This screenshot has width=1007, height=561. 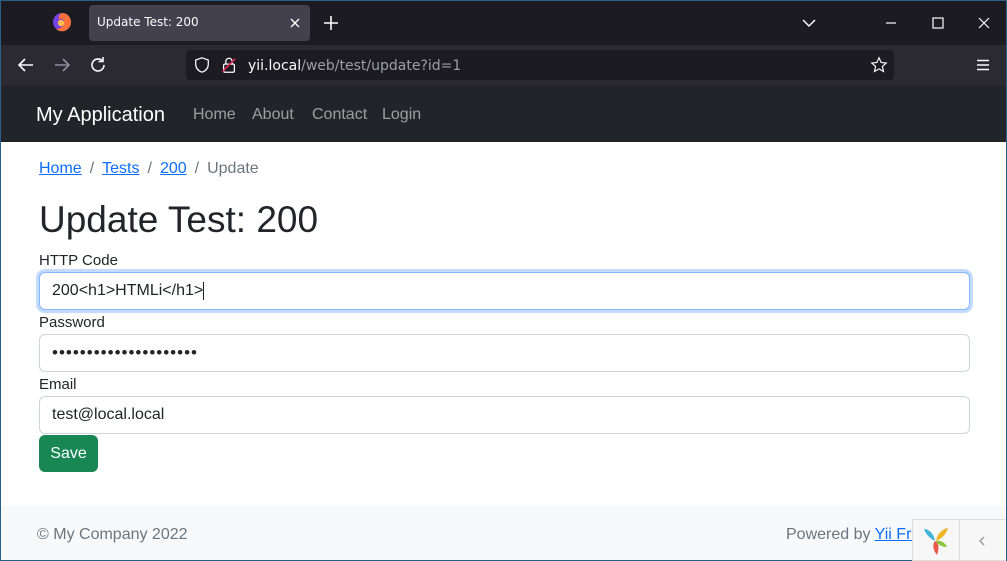 I want to click on nav-link-home: Home, so click(x=214, y=115).